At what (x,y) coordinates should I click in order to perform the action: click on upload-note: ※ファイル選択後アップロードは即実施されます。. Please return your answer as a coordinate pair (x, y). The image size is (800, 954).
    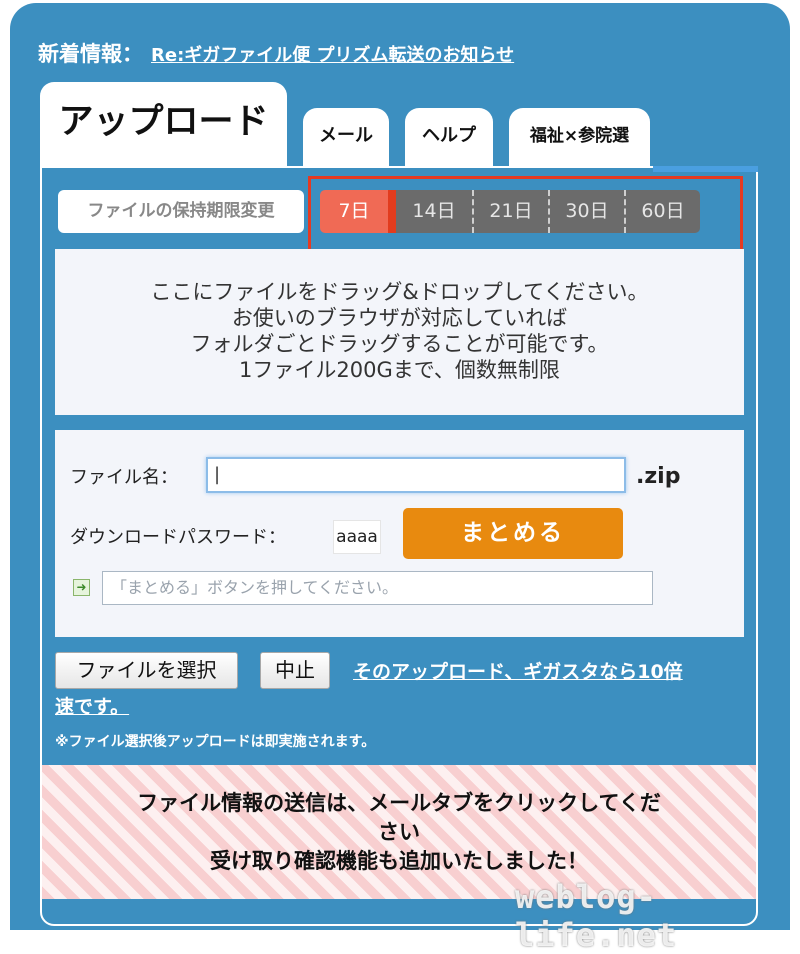
    Looking at the image, I should click on (215, 742).